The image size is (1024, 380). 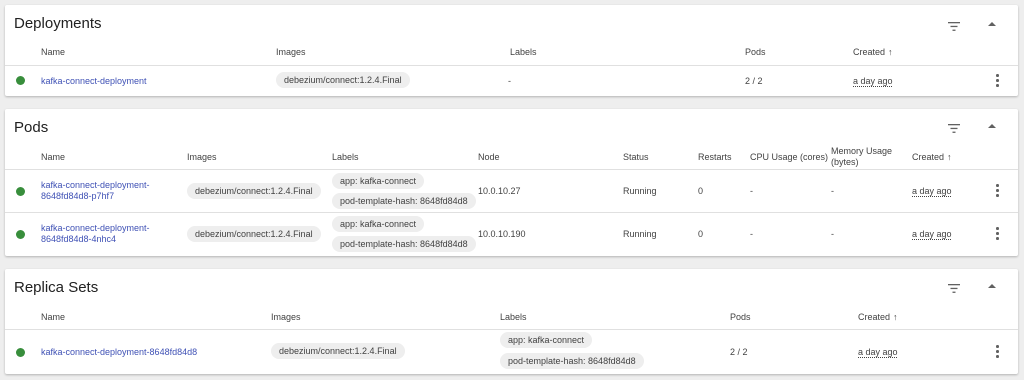 What do you see at coordinates (862, 151) in the screenshot?
I see `header-memory-line1: Memory Usage` at bounding box center [862, 151].